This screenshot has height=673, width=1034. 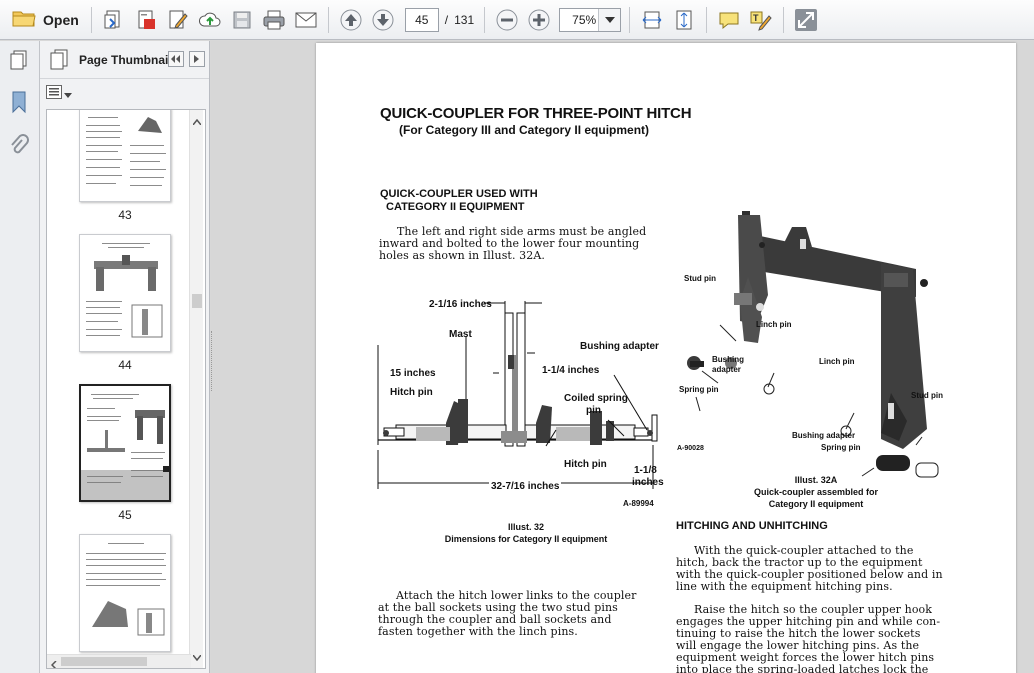 I want to click on diagram-label: Coiled spring, so click(x=596, y=398).